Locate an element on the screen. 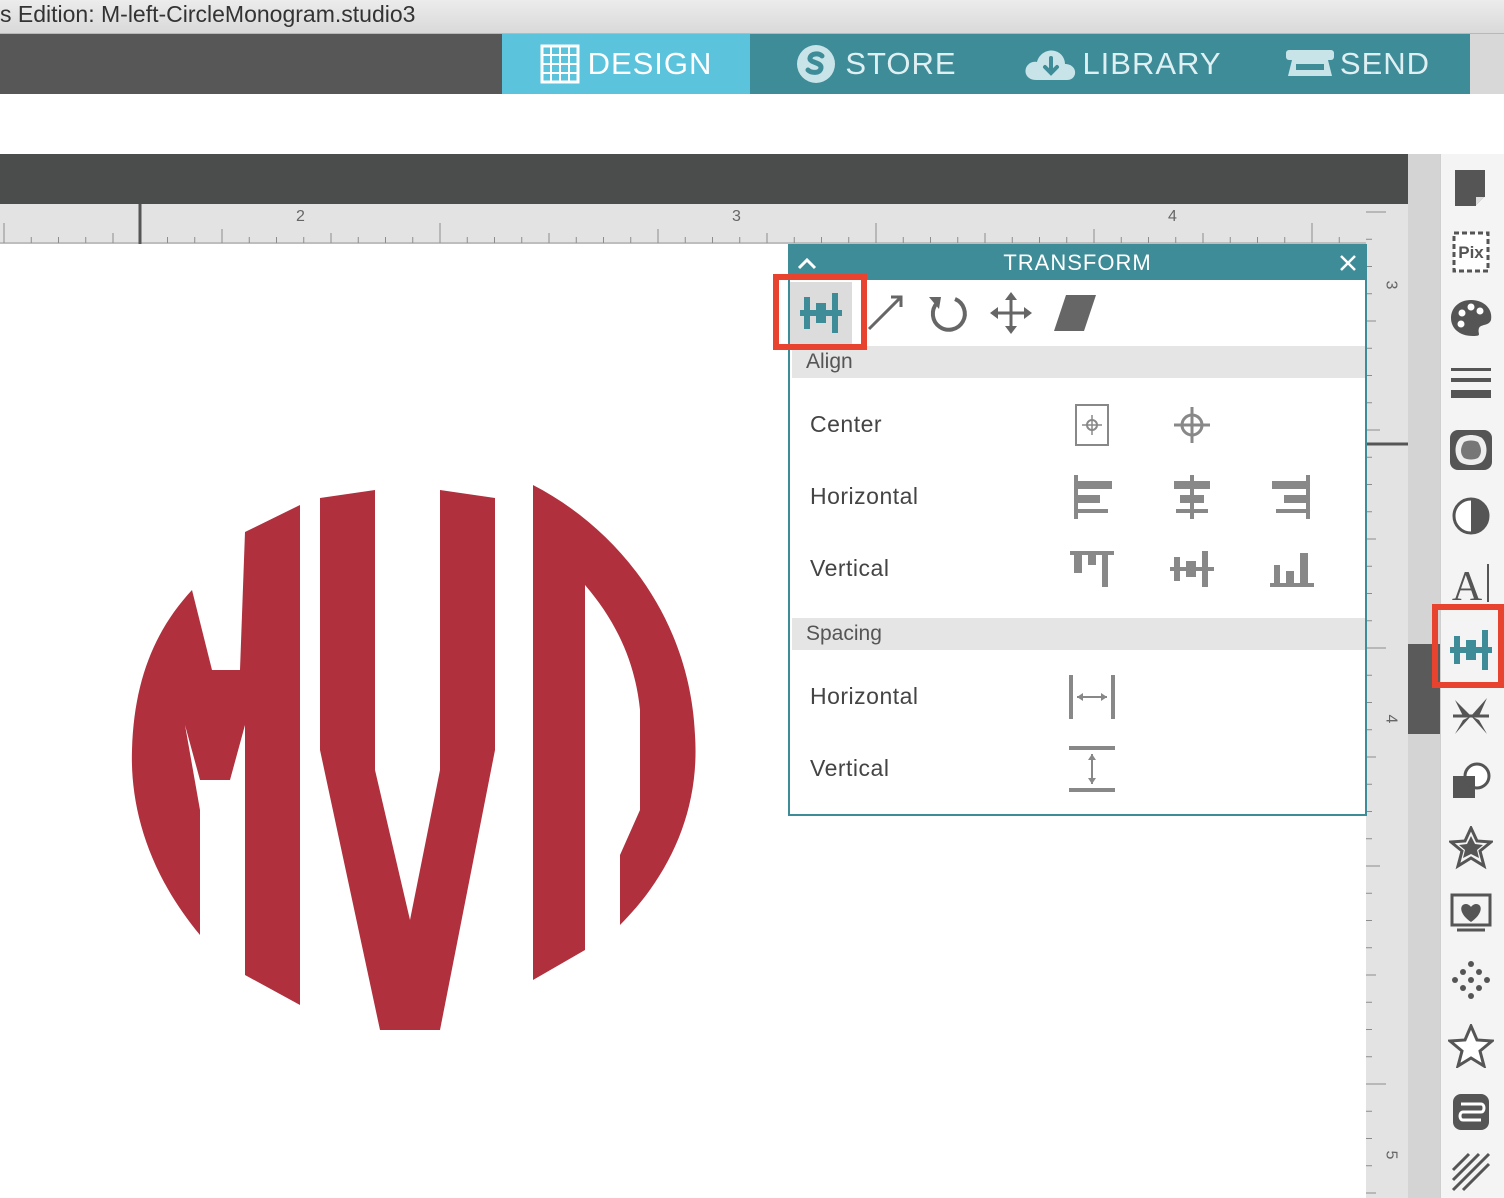 The image size is (1504, 1198). align-section-heading: Align is located at coordinates (1078, 362).